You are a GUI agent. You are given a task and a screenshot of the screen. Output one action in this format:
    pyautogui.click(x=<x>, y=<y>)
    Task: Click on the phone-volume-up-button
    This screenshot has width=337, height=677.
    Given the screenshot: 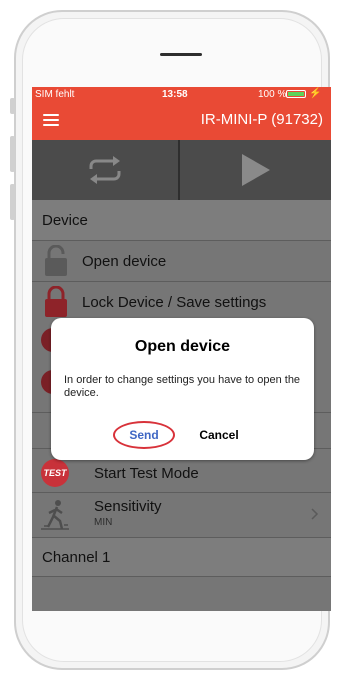 What is the action you would take?
    pyautogui.click(x=12, y=154)
    